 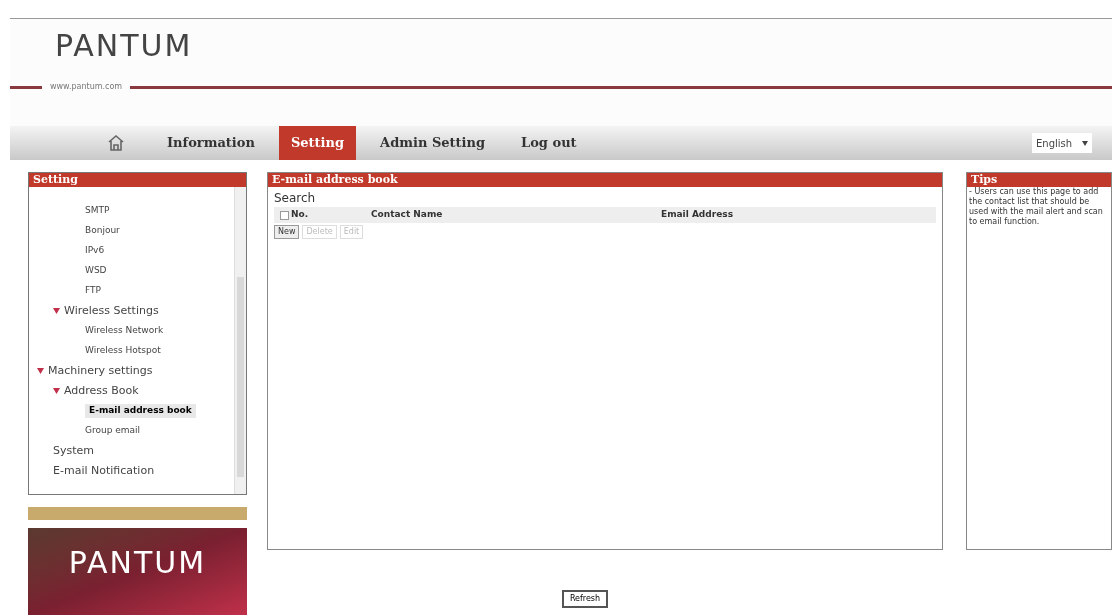 I want to click on tree-item: Address Book, so click(x=101, y=391).